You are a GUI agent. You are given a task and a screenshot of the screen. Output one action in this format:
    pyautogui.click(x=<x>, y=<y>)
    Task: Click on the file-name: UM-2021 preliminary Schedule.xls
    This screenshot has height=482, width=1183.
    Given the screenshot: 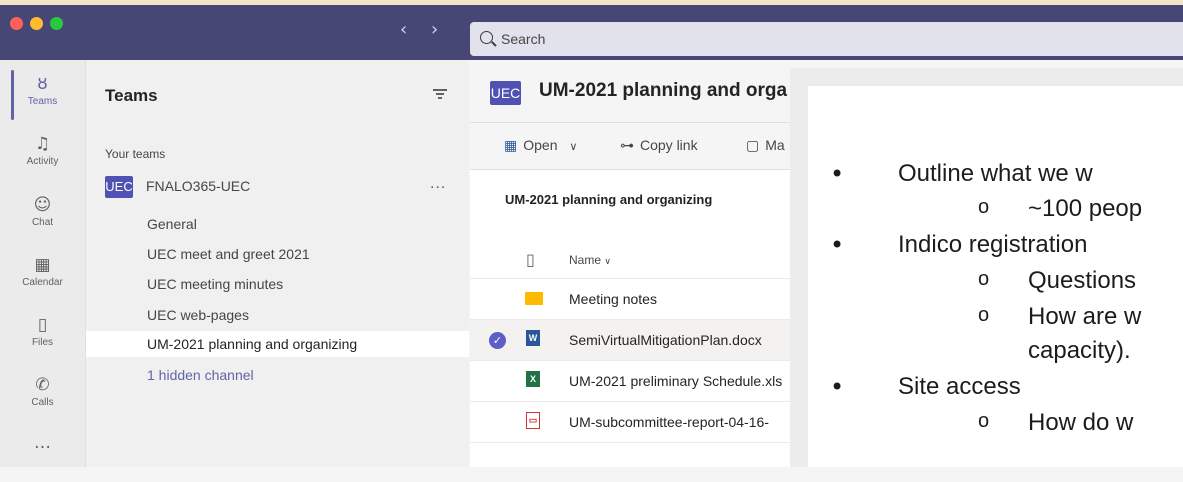 What is the action you would take?
    pyautogui.click(x=676, y=381)
    